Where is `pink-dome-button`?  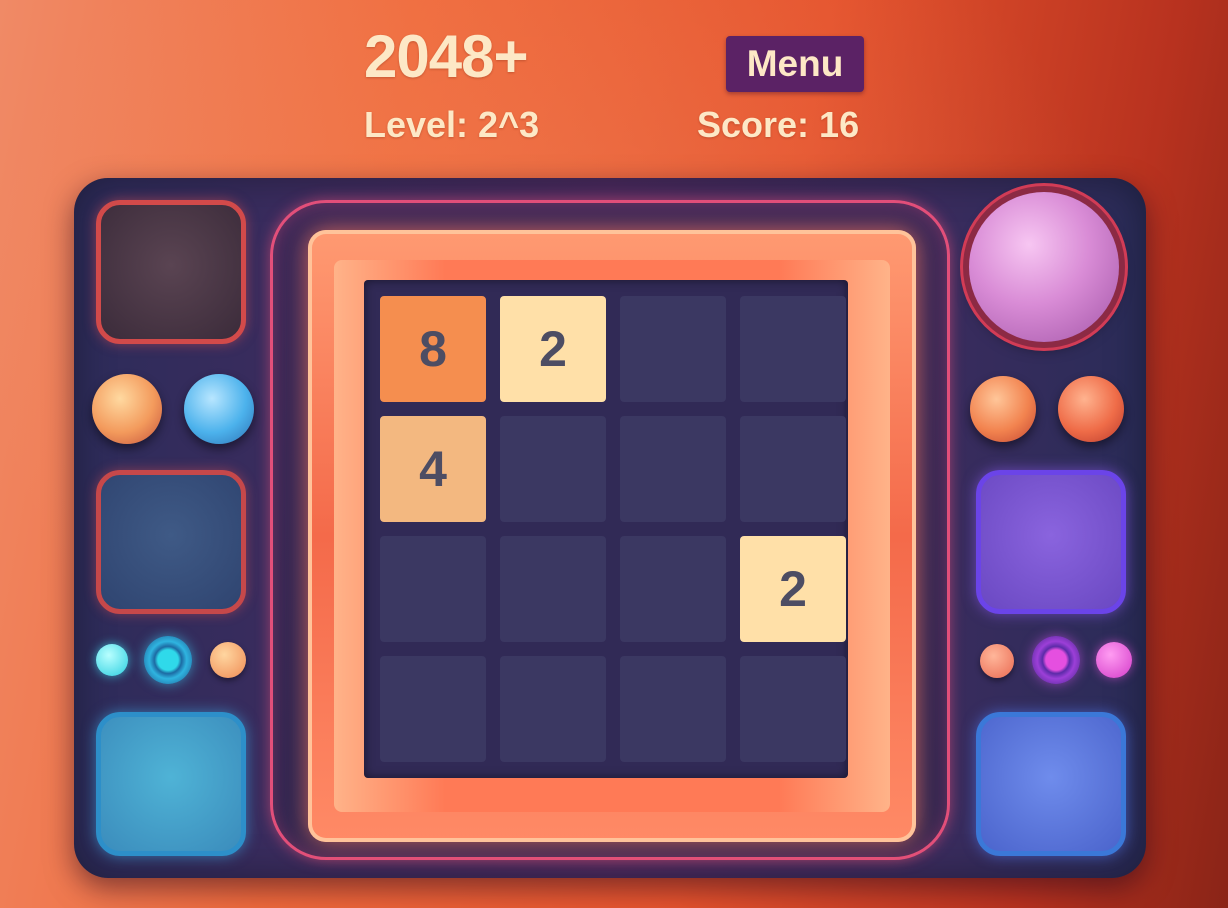
pink-dome-button is located at coordinates (1044, 267).